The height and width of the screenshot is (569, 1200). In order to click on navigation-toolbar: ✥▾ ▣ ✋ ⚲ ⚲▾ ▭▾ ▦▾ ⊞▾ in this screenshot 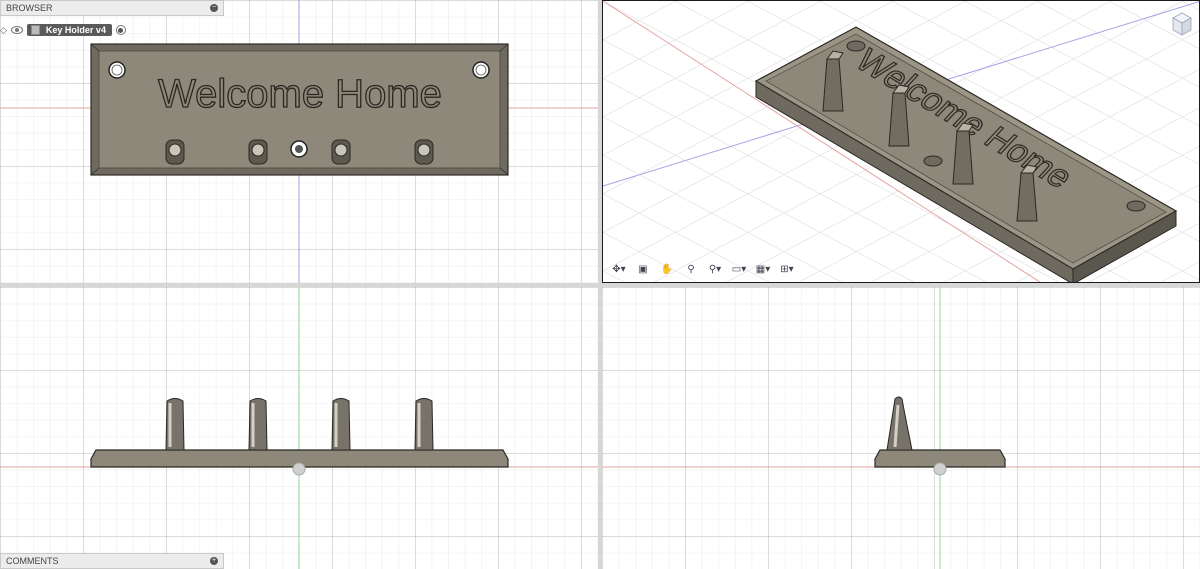, I will do `click(703, 269)`.